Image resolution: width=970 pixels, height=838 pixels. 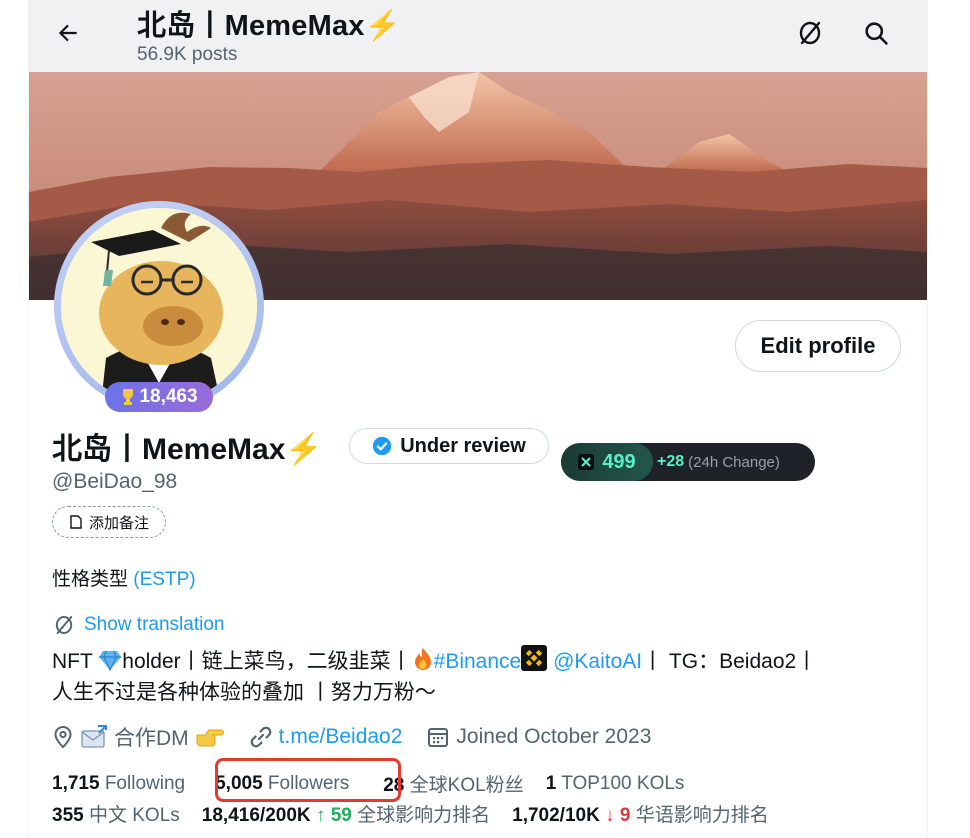 I want to click on location-text: 合作DM, so click(x=151, y=738).